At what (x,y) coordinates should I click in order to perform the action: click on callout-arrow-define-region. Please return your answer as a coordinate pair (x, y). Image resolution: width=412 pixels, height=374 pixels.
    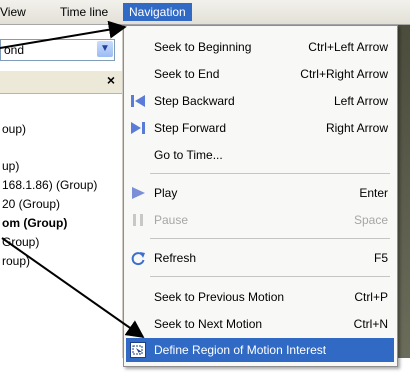
    Looking at the image, I should click on (73, 288).